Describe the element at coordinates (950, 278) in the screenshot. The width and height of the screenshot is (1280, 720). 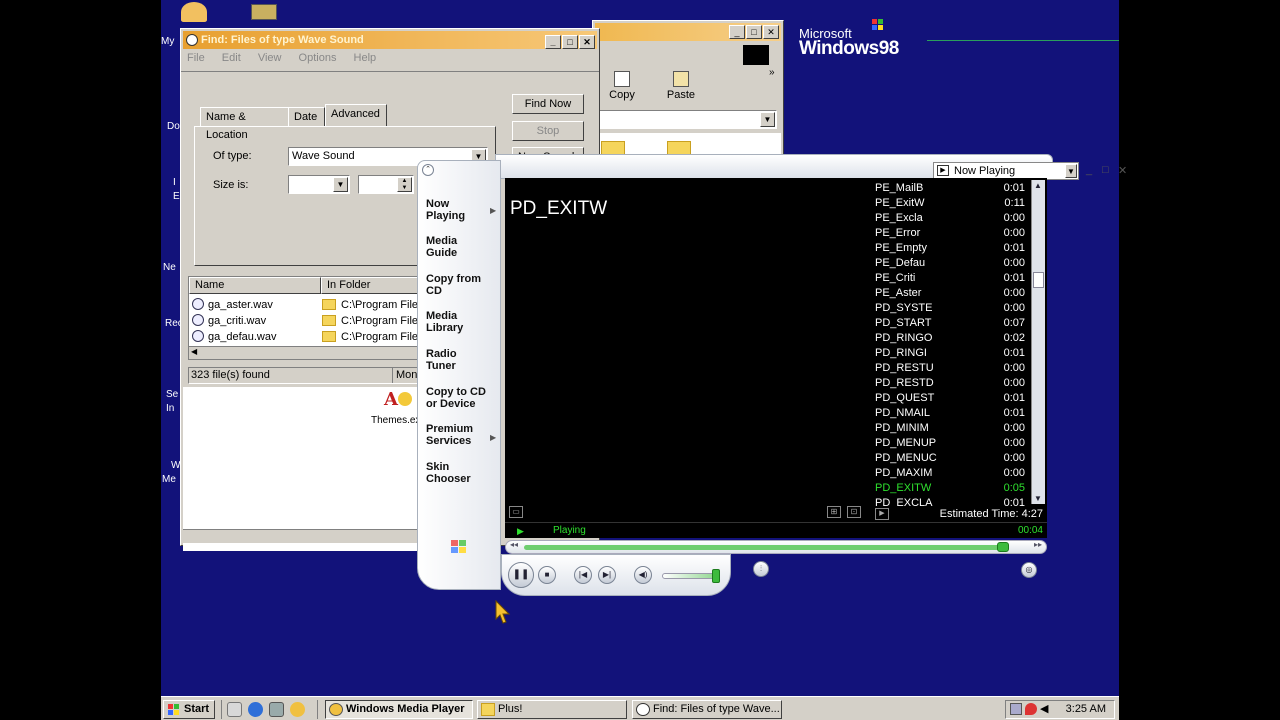
I see `playlist-item: PE_Criti 0:01` at that location.